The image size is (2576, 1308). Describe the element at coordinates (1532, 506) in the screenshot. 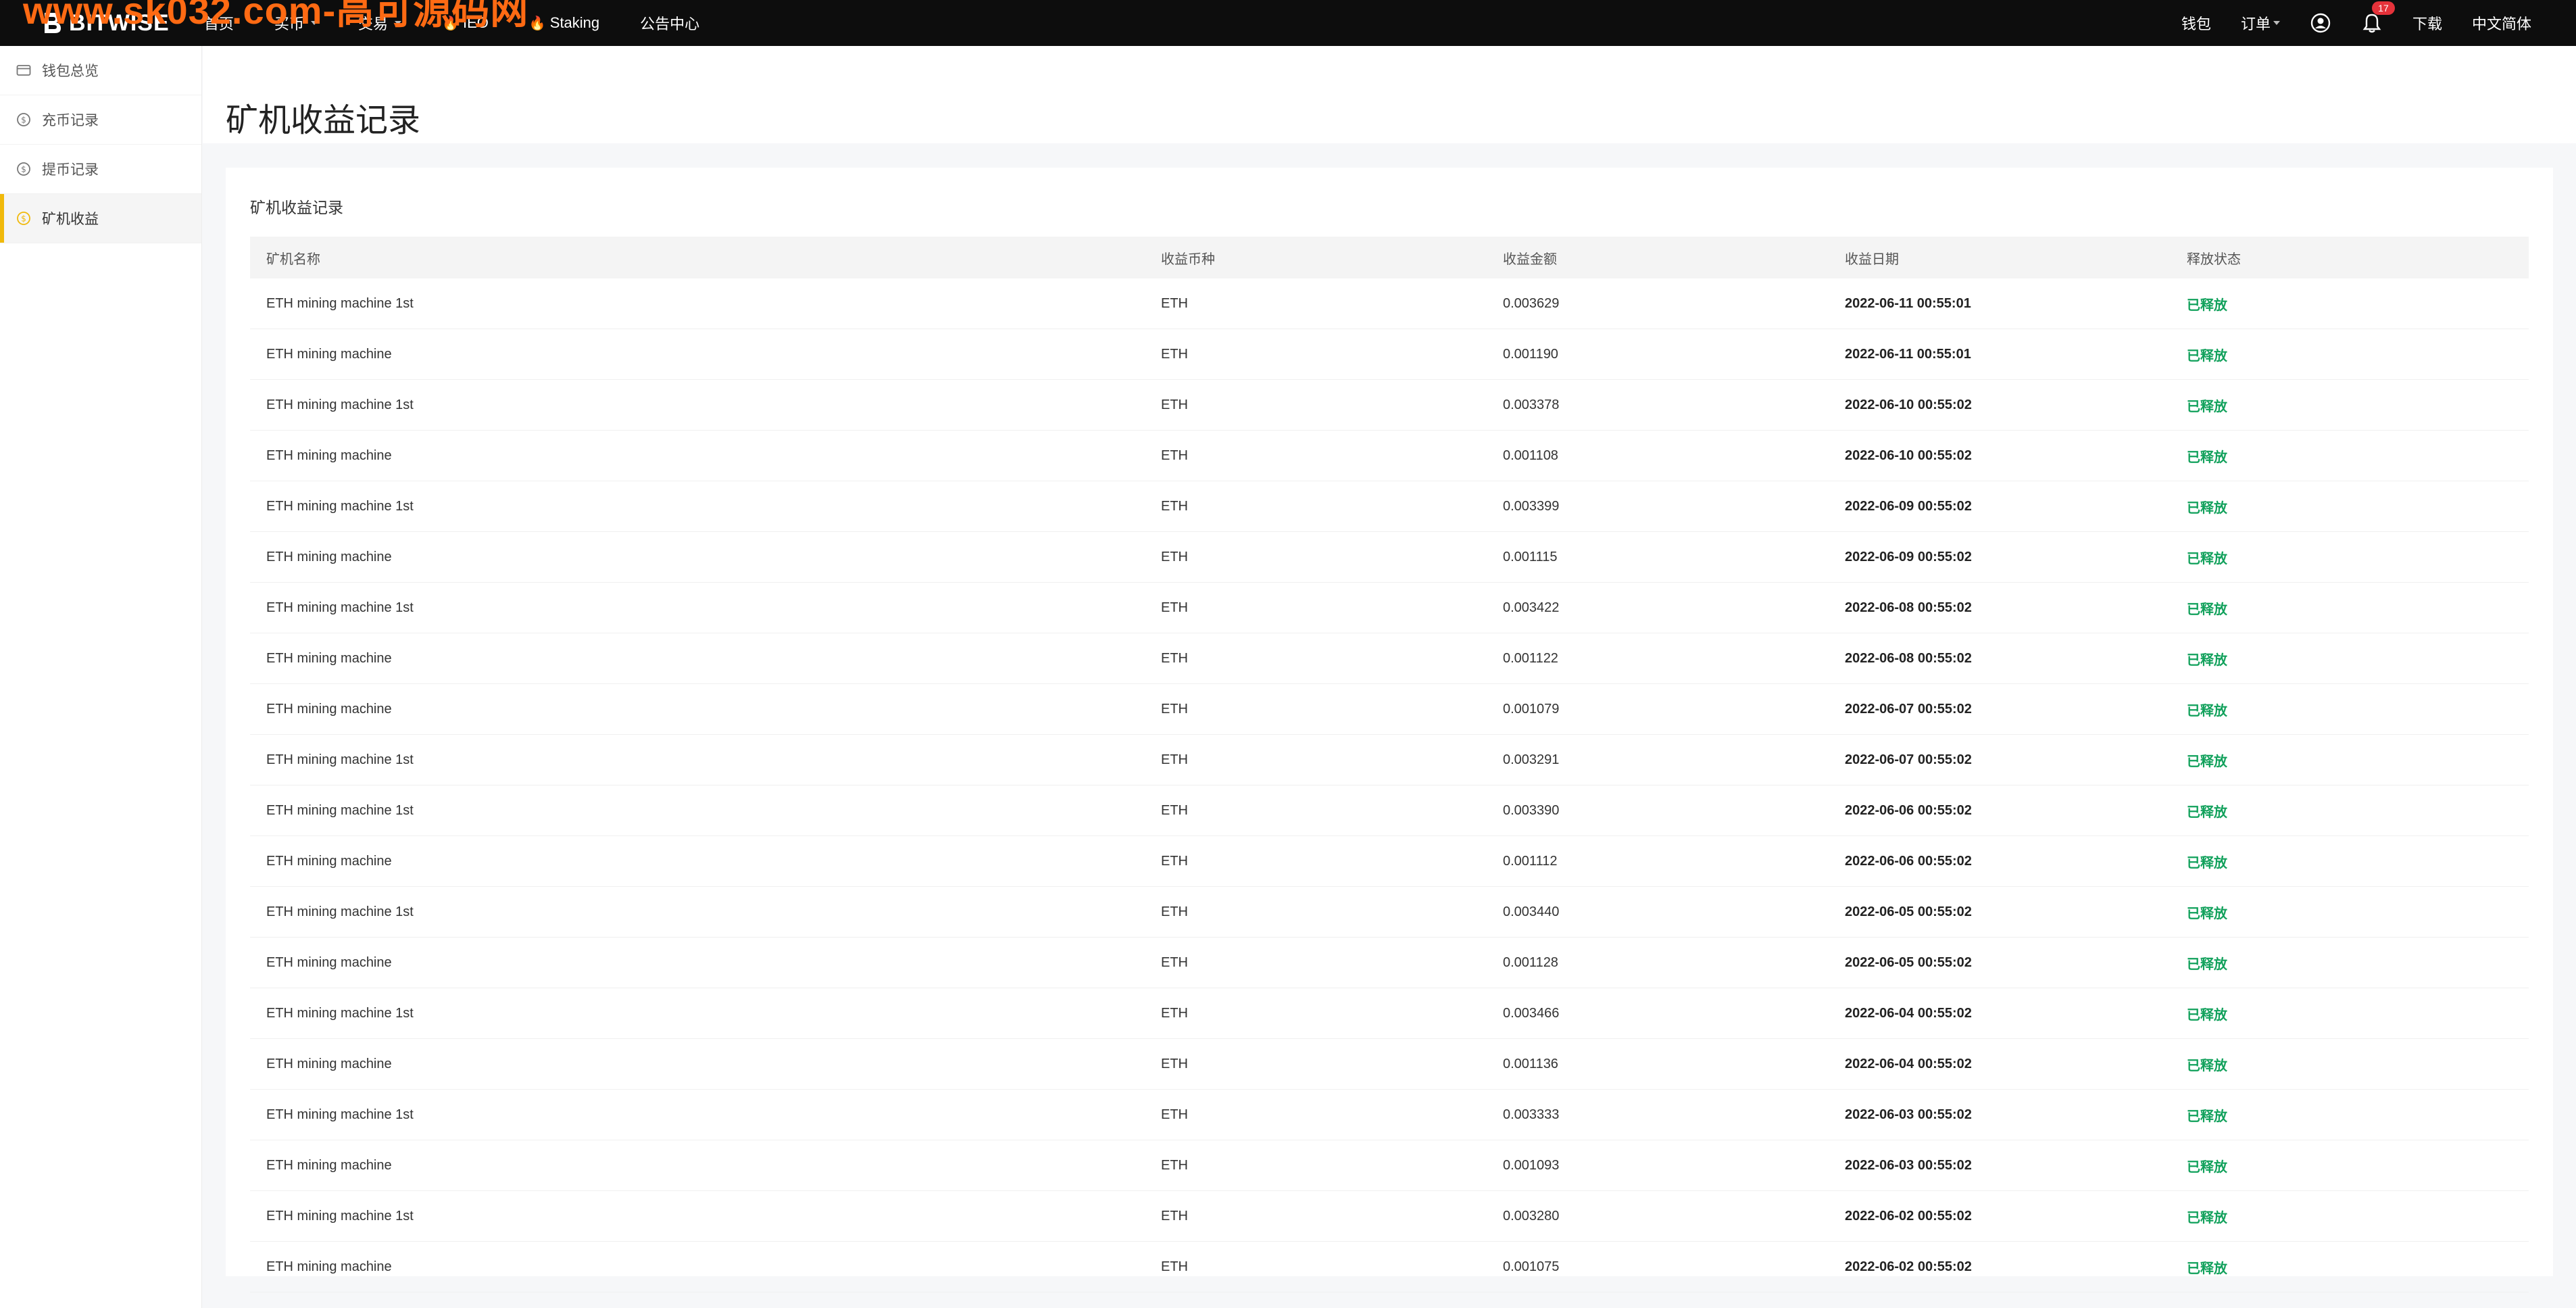

I see `amount-cell: 0.003399` at that location.